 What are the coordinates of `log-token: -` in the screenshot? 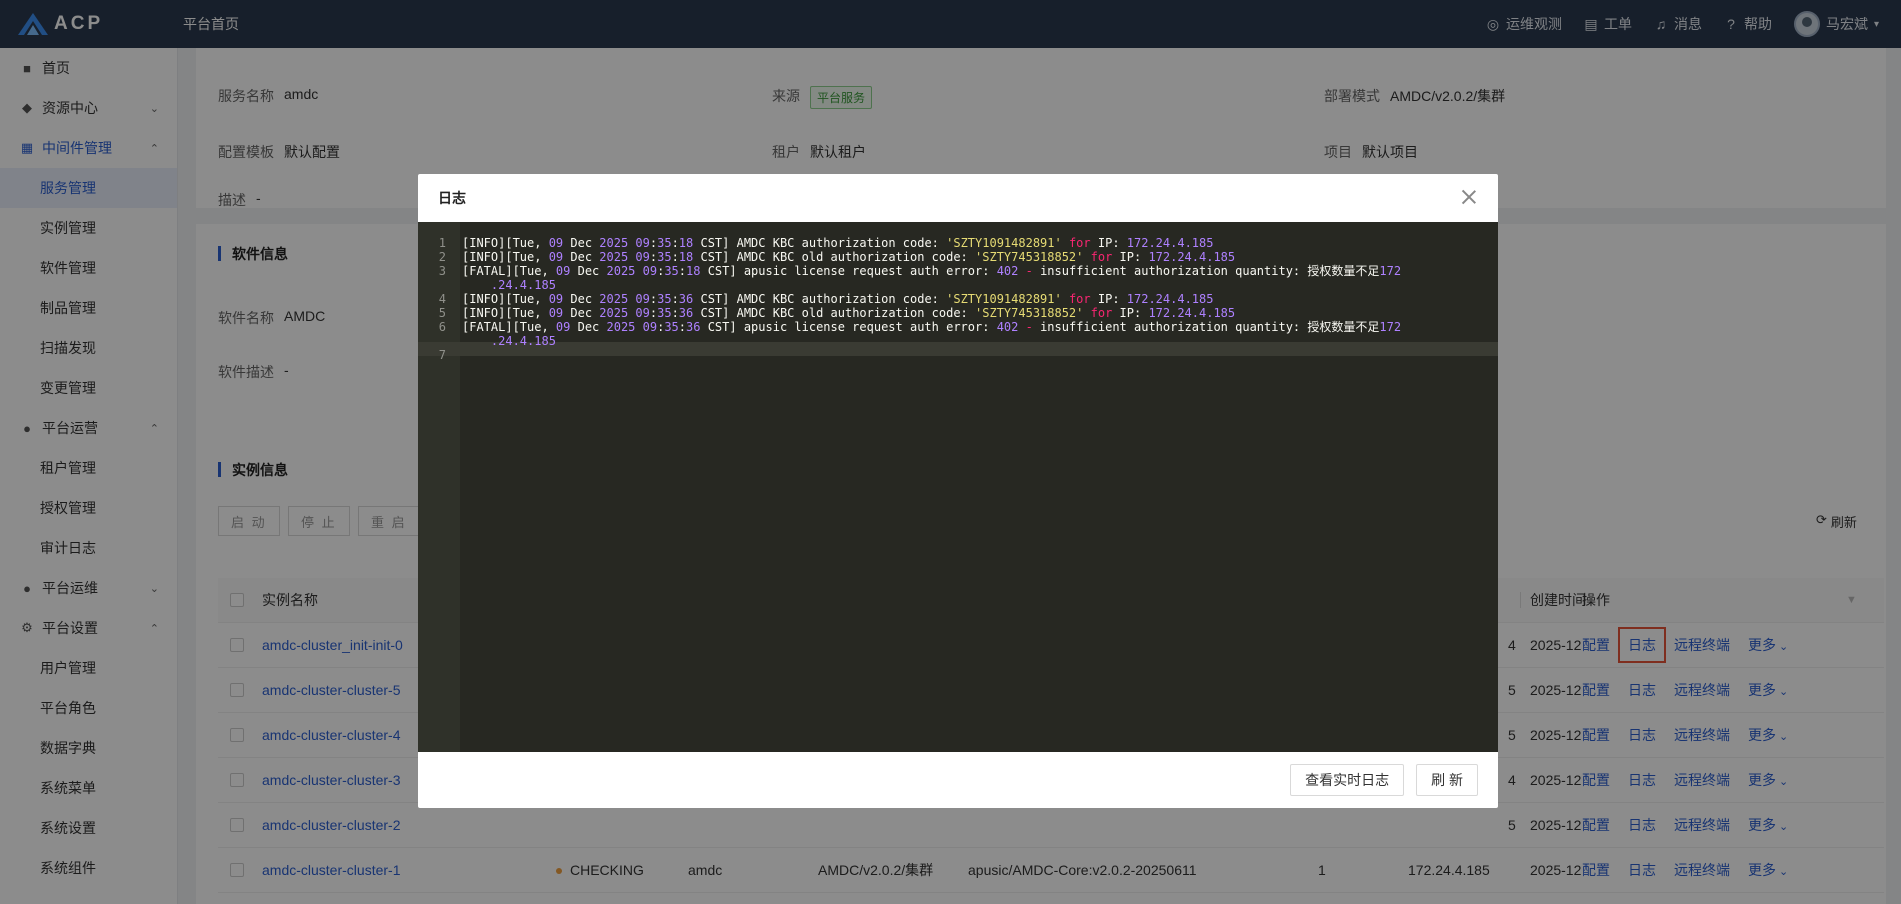 It's located at (1029, 327).